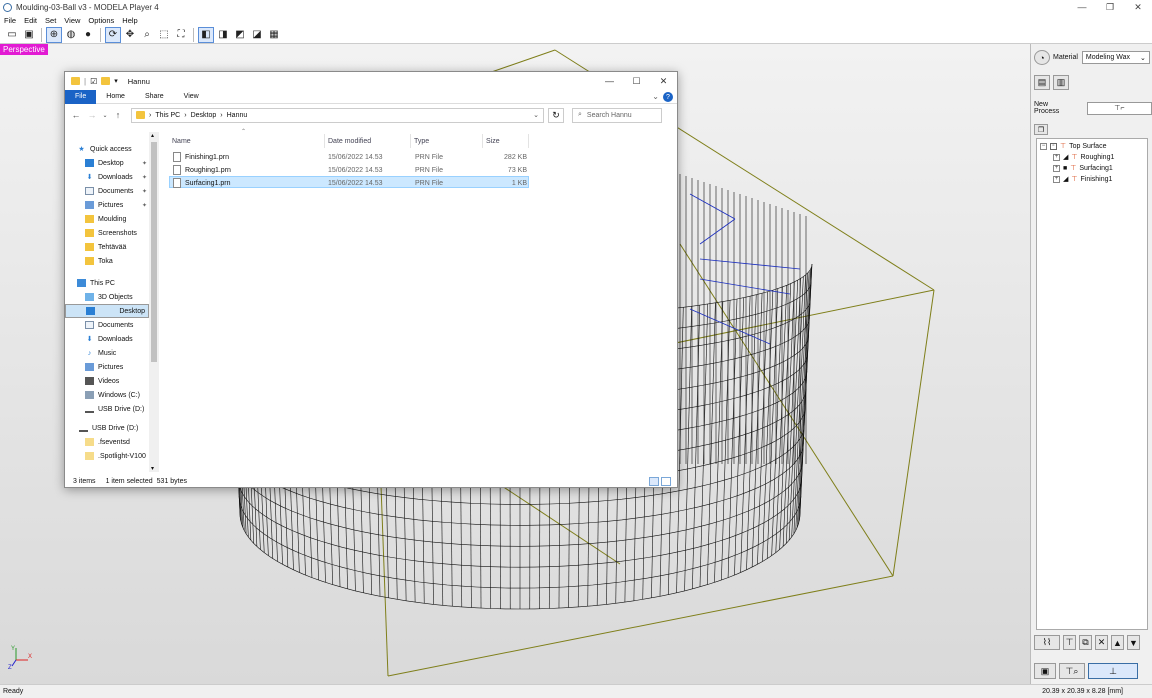 The image size is (1152, 698). Describe the element at coordinates (1082, 179) in the screenshot. I see `tree-item-finishing: + ◢ ⊤ Finishing1` at that location.